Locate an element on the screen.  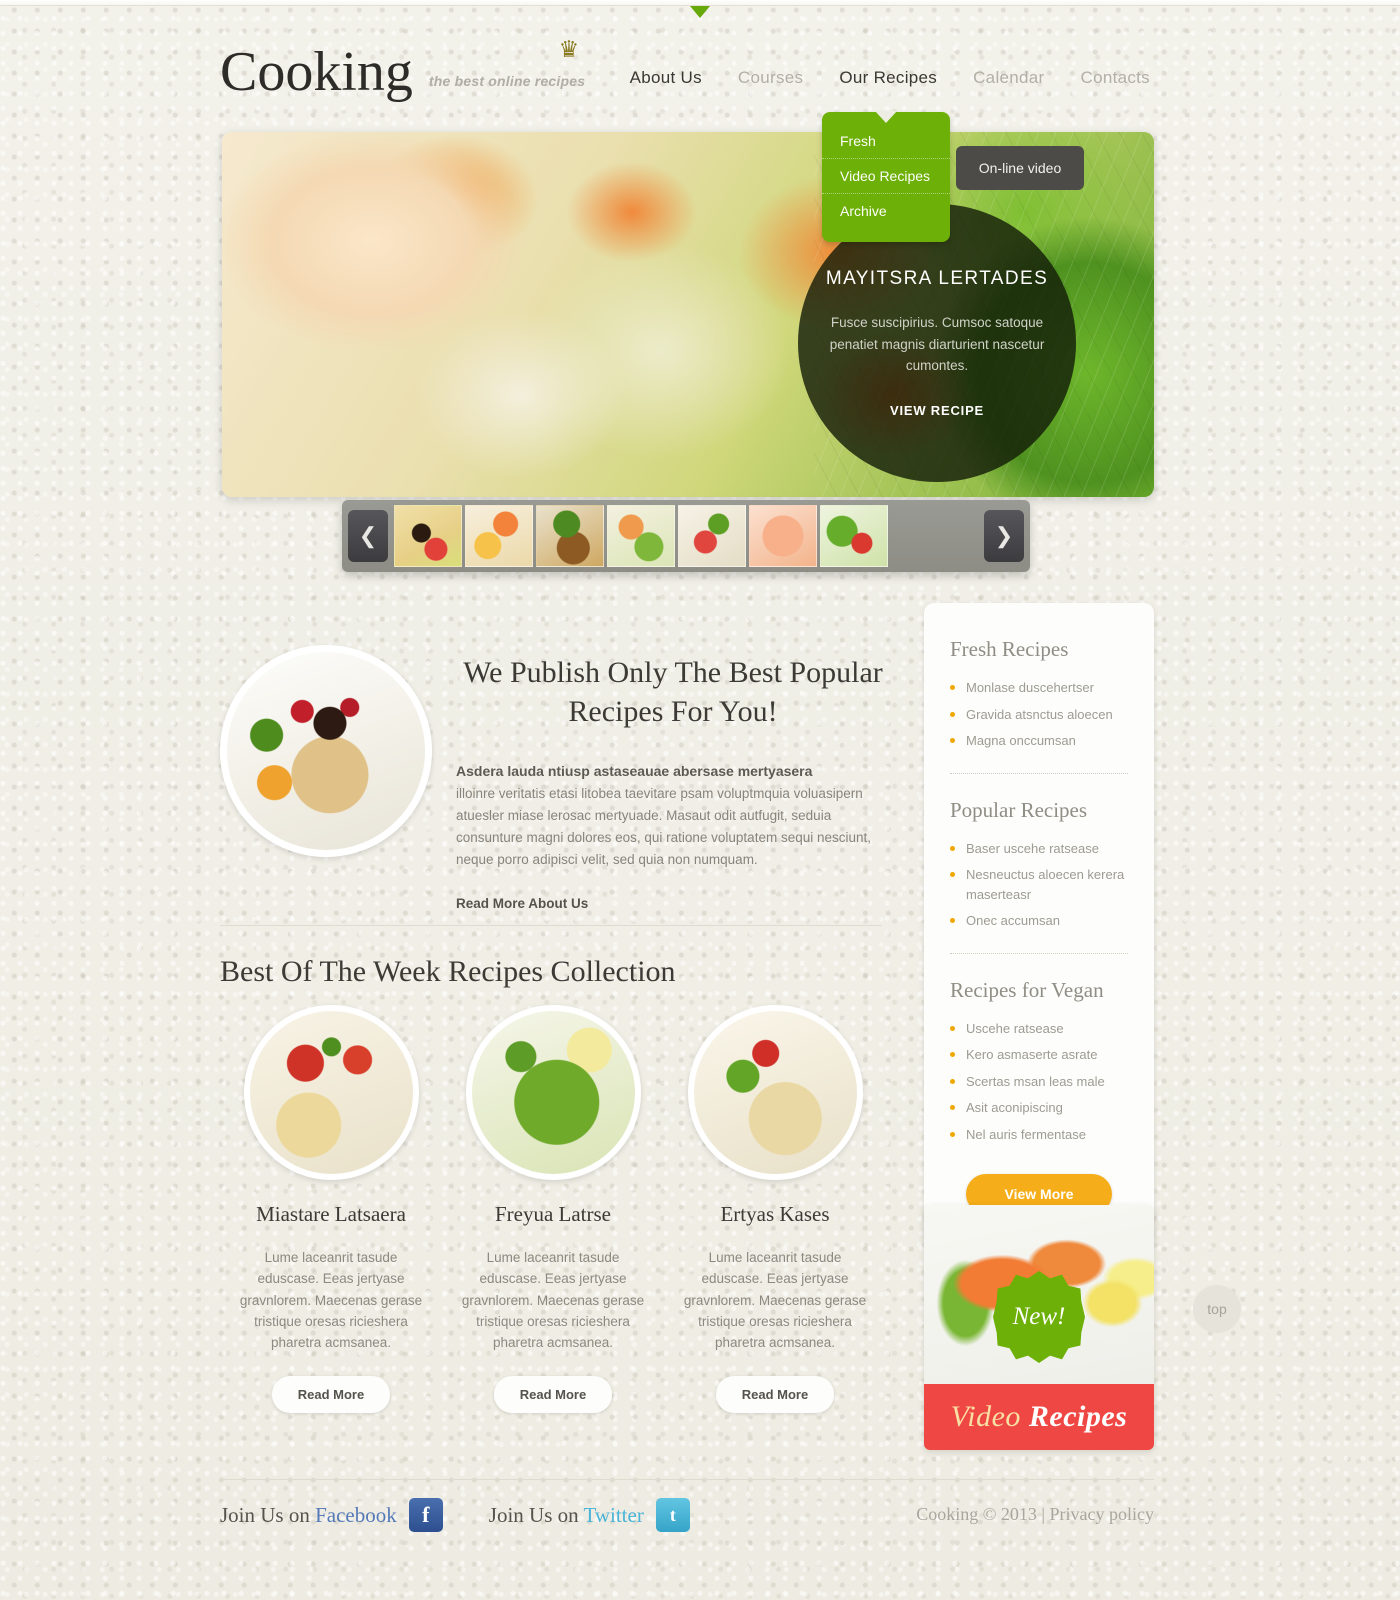
our-recipes-dropdown: Fresh Video Recipes Archive is located at coordinates (886, 177).